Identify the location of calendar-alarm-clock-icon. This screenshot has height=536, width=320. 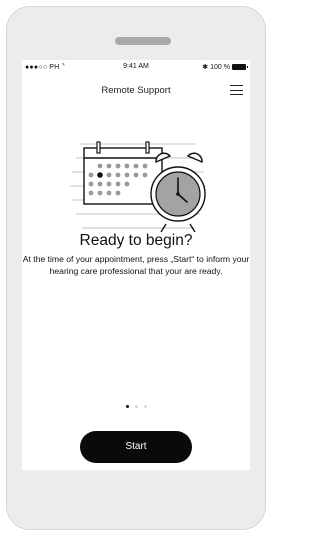
(138, 187).